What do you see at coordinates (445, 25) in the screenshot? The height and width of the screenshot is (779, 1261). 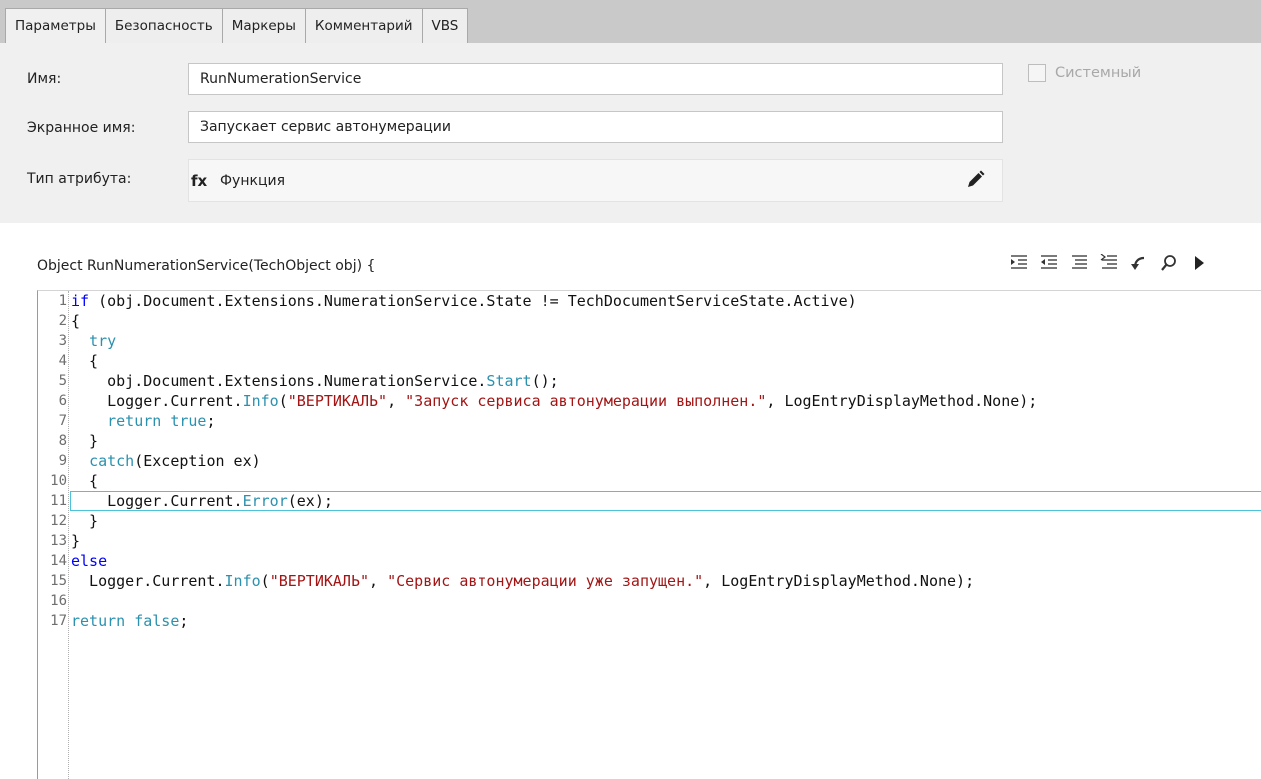 I see `tab-vbs: VBS` at bounding box center [445, 25].